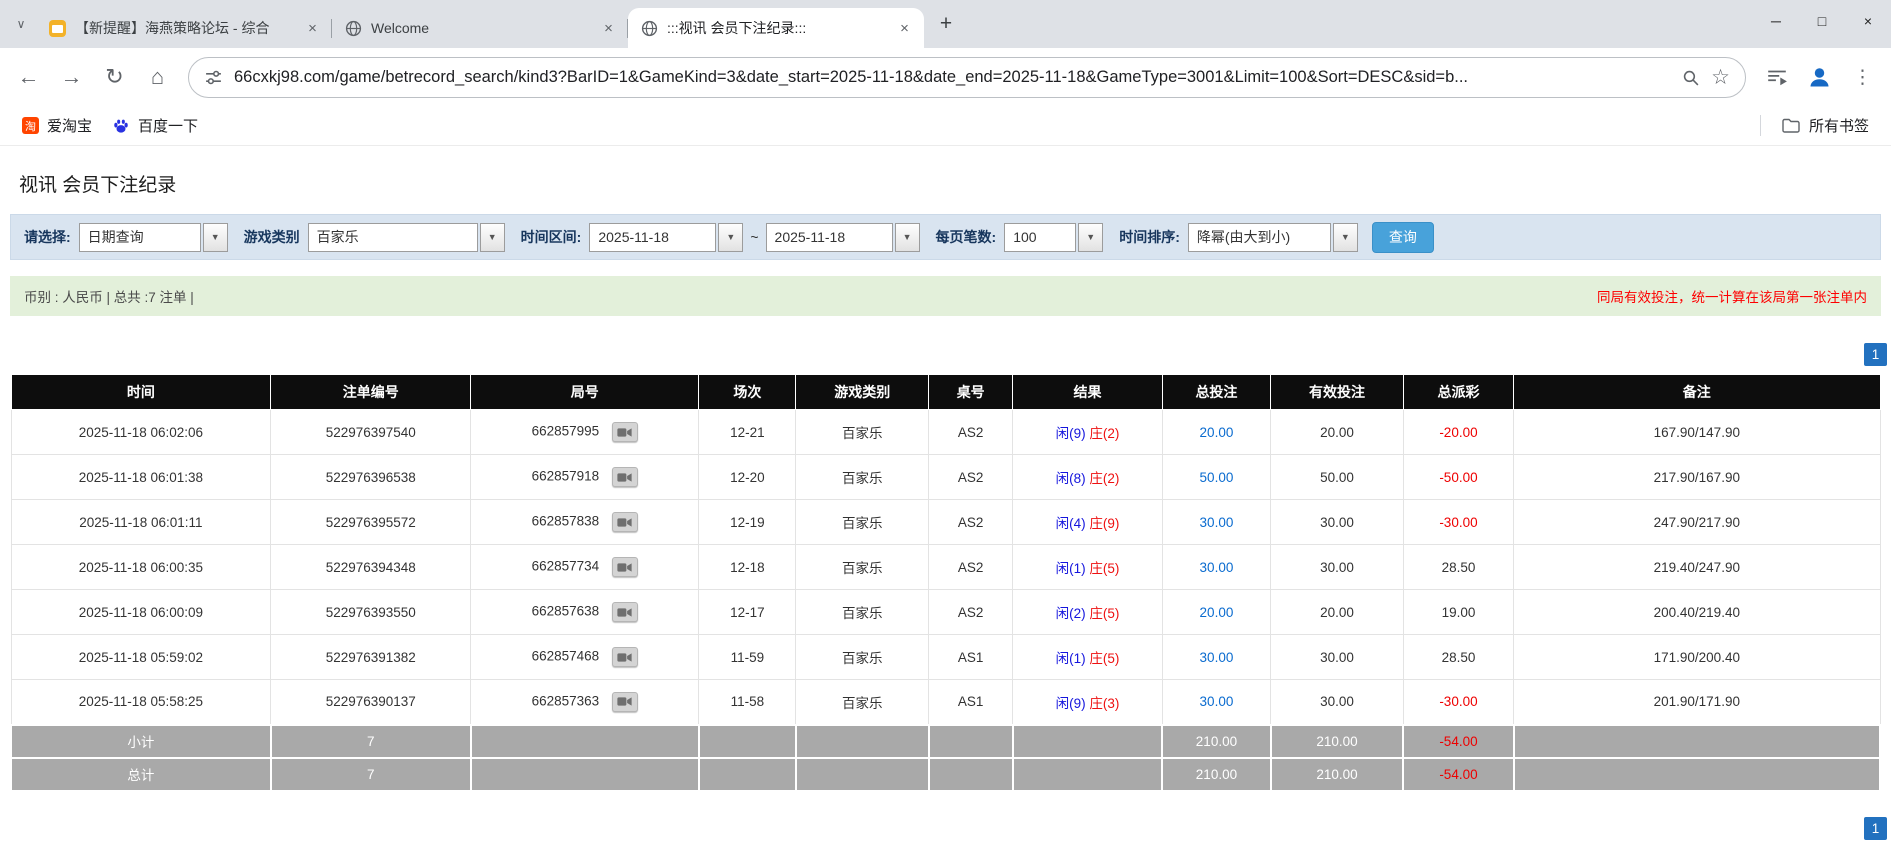 Image resolution: width=1891 pixels, height=860 pixels. Describe the element at coordinates (114, 77) in the screenshot. I see `reload-button: ↻` at that location.